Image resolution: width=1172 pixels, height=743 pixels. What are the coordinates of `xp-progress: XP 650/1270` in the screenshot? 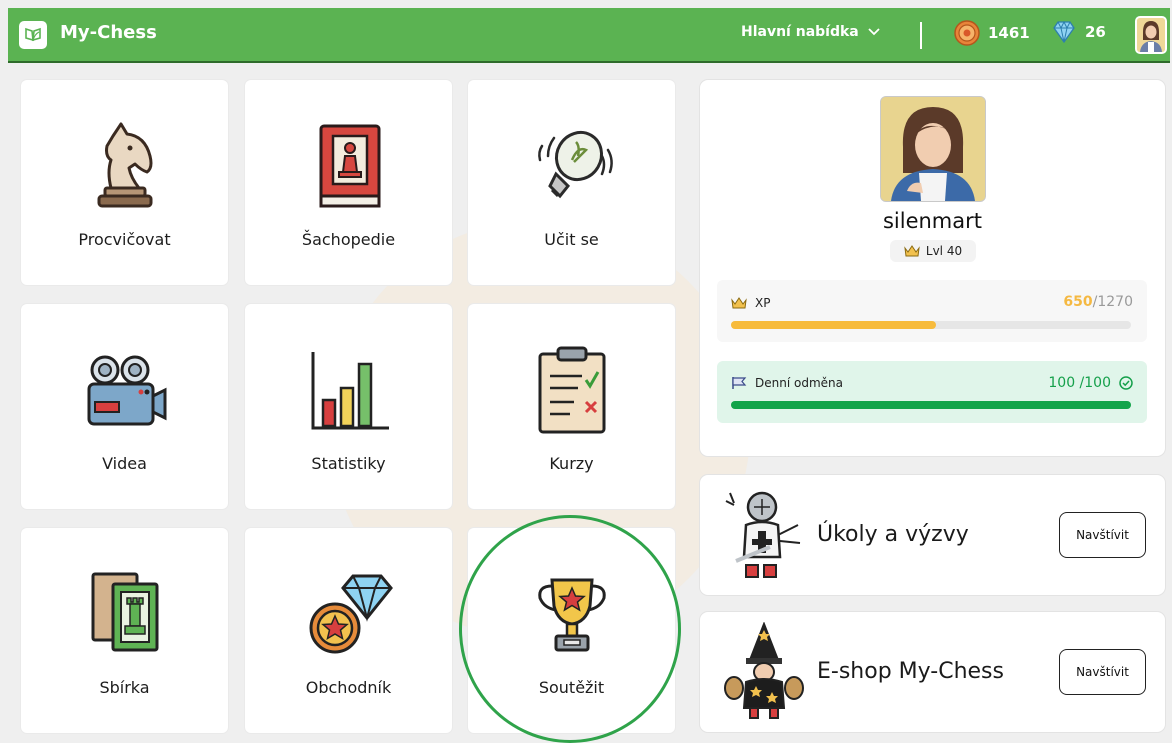 It's located at (932, 311).